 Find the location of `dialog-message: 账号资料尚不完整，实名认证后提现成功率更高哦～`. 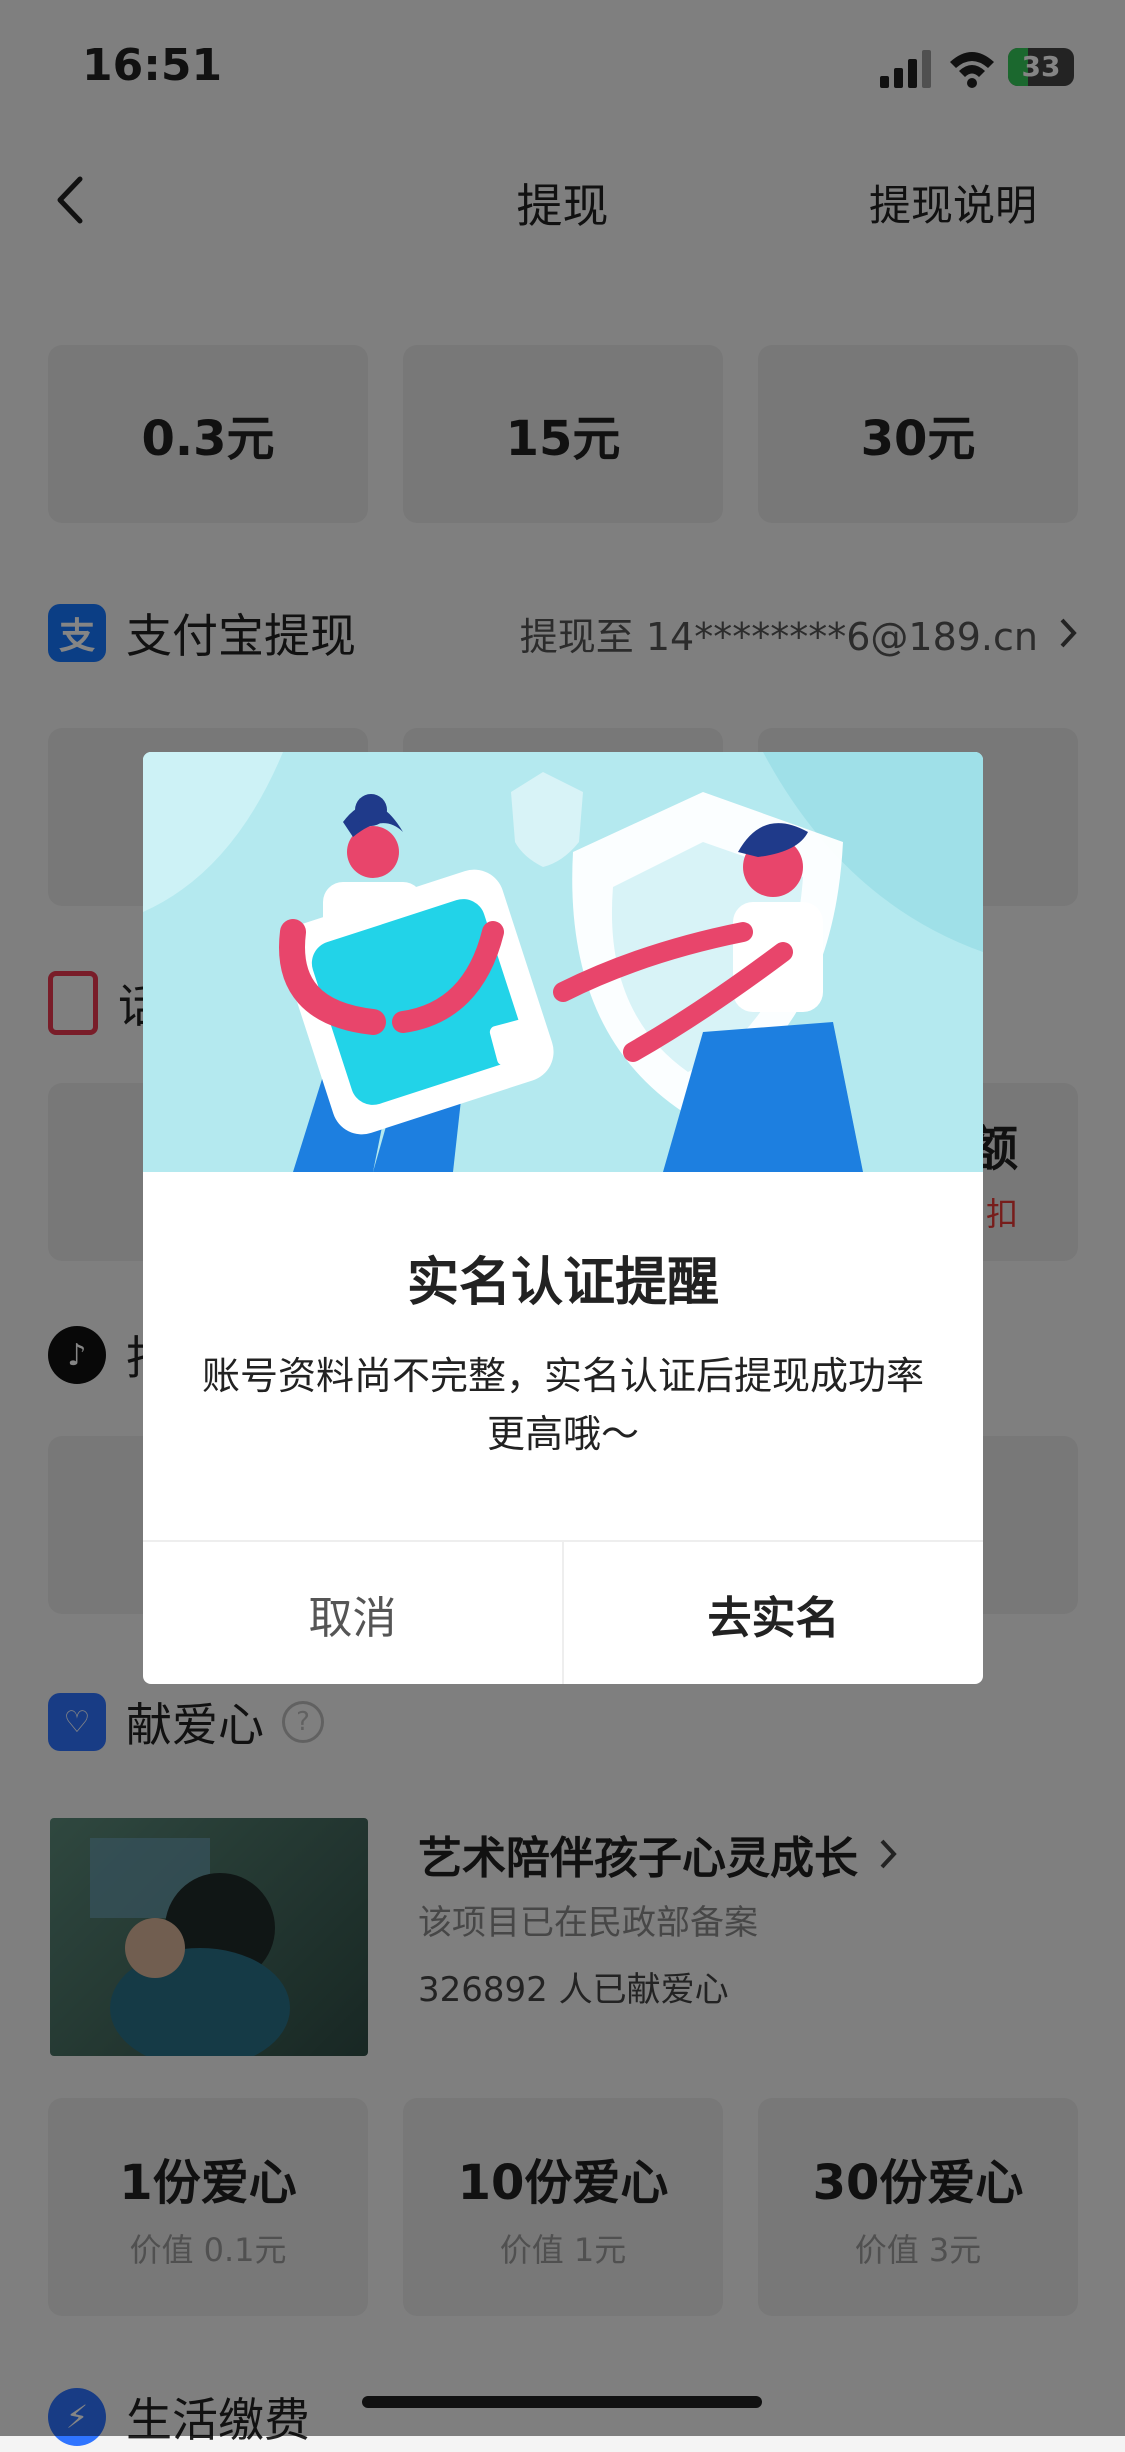

dialog-message: 账号资料尚不完整，实名认证后提现成功率更高哦～ is located at coordinates (562, 1405).